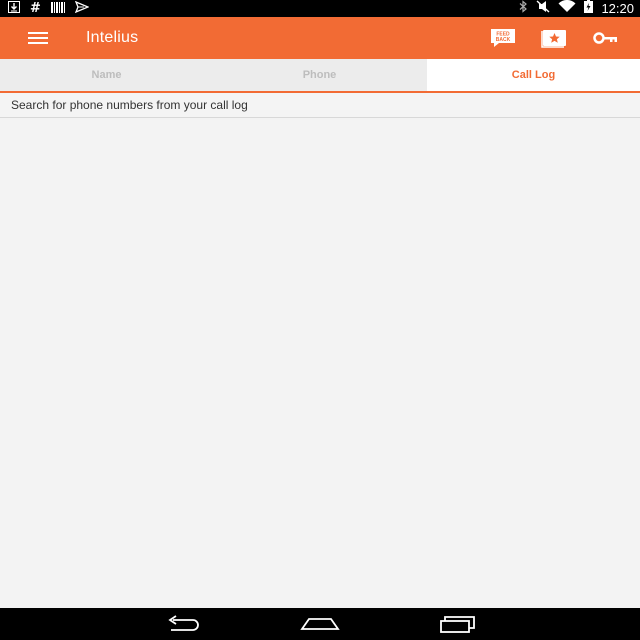  I want to click on feedback-button: FEED BACK, so click(503, 38).